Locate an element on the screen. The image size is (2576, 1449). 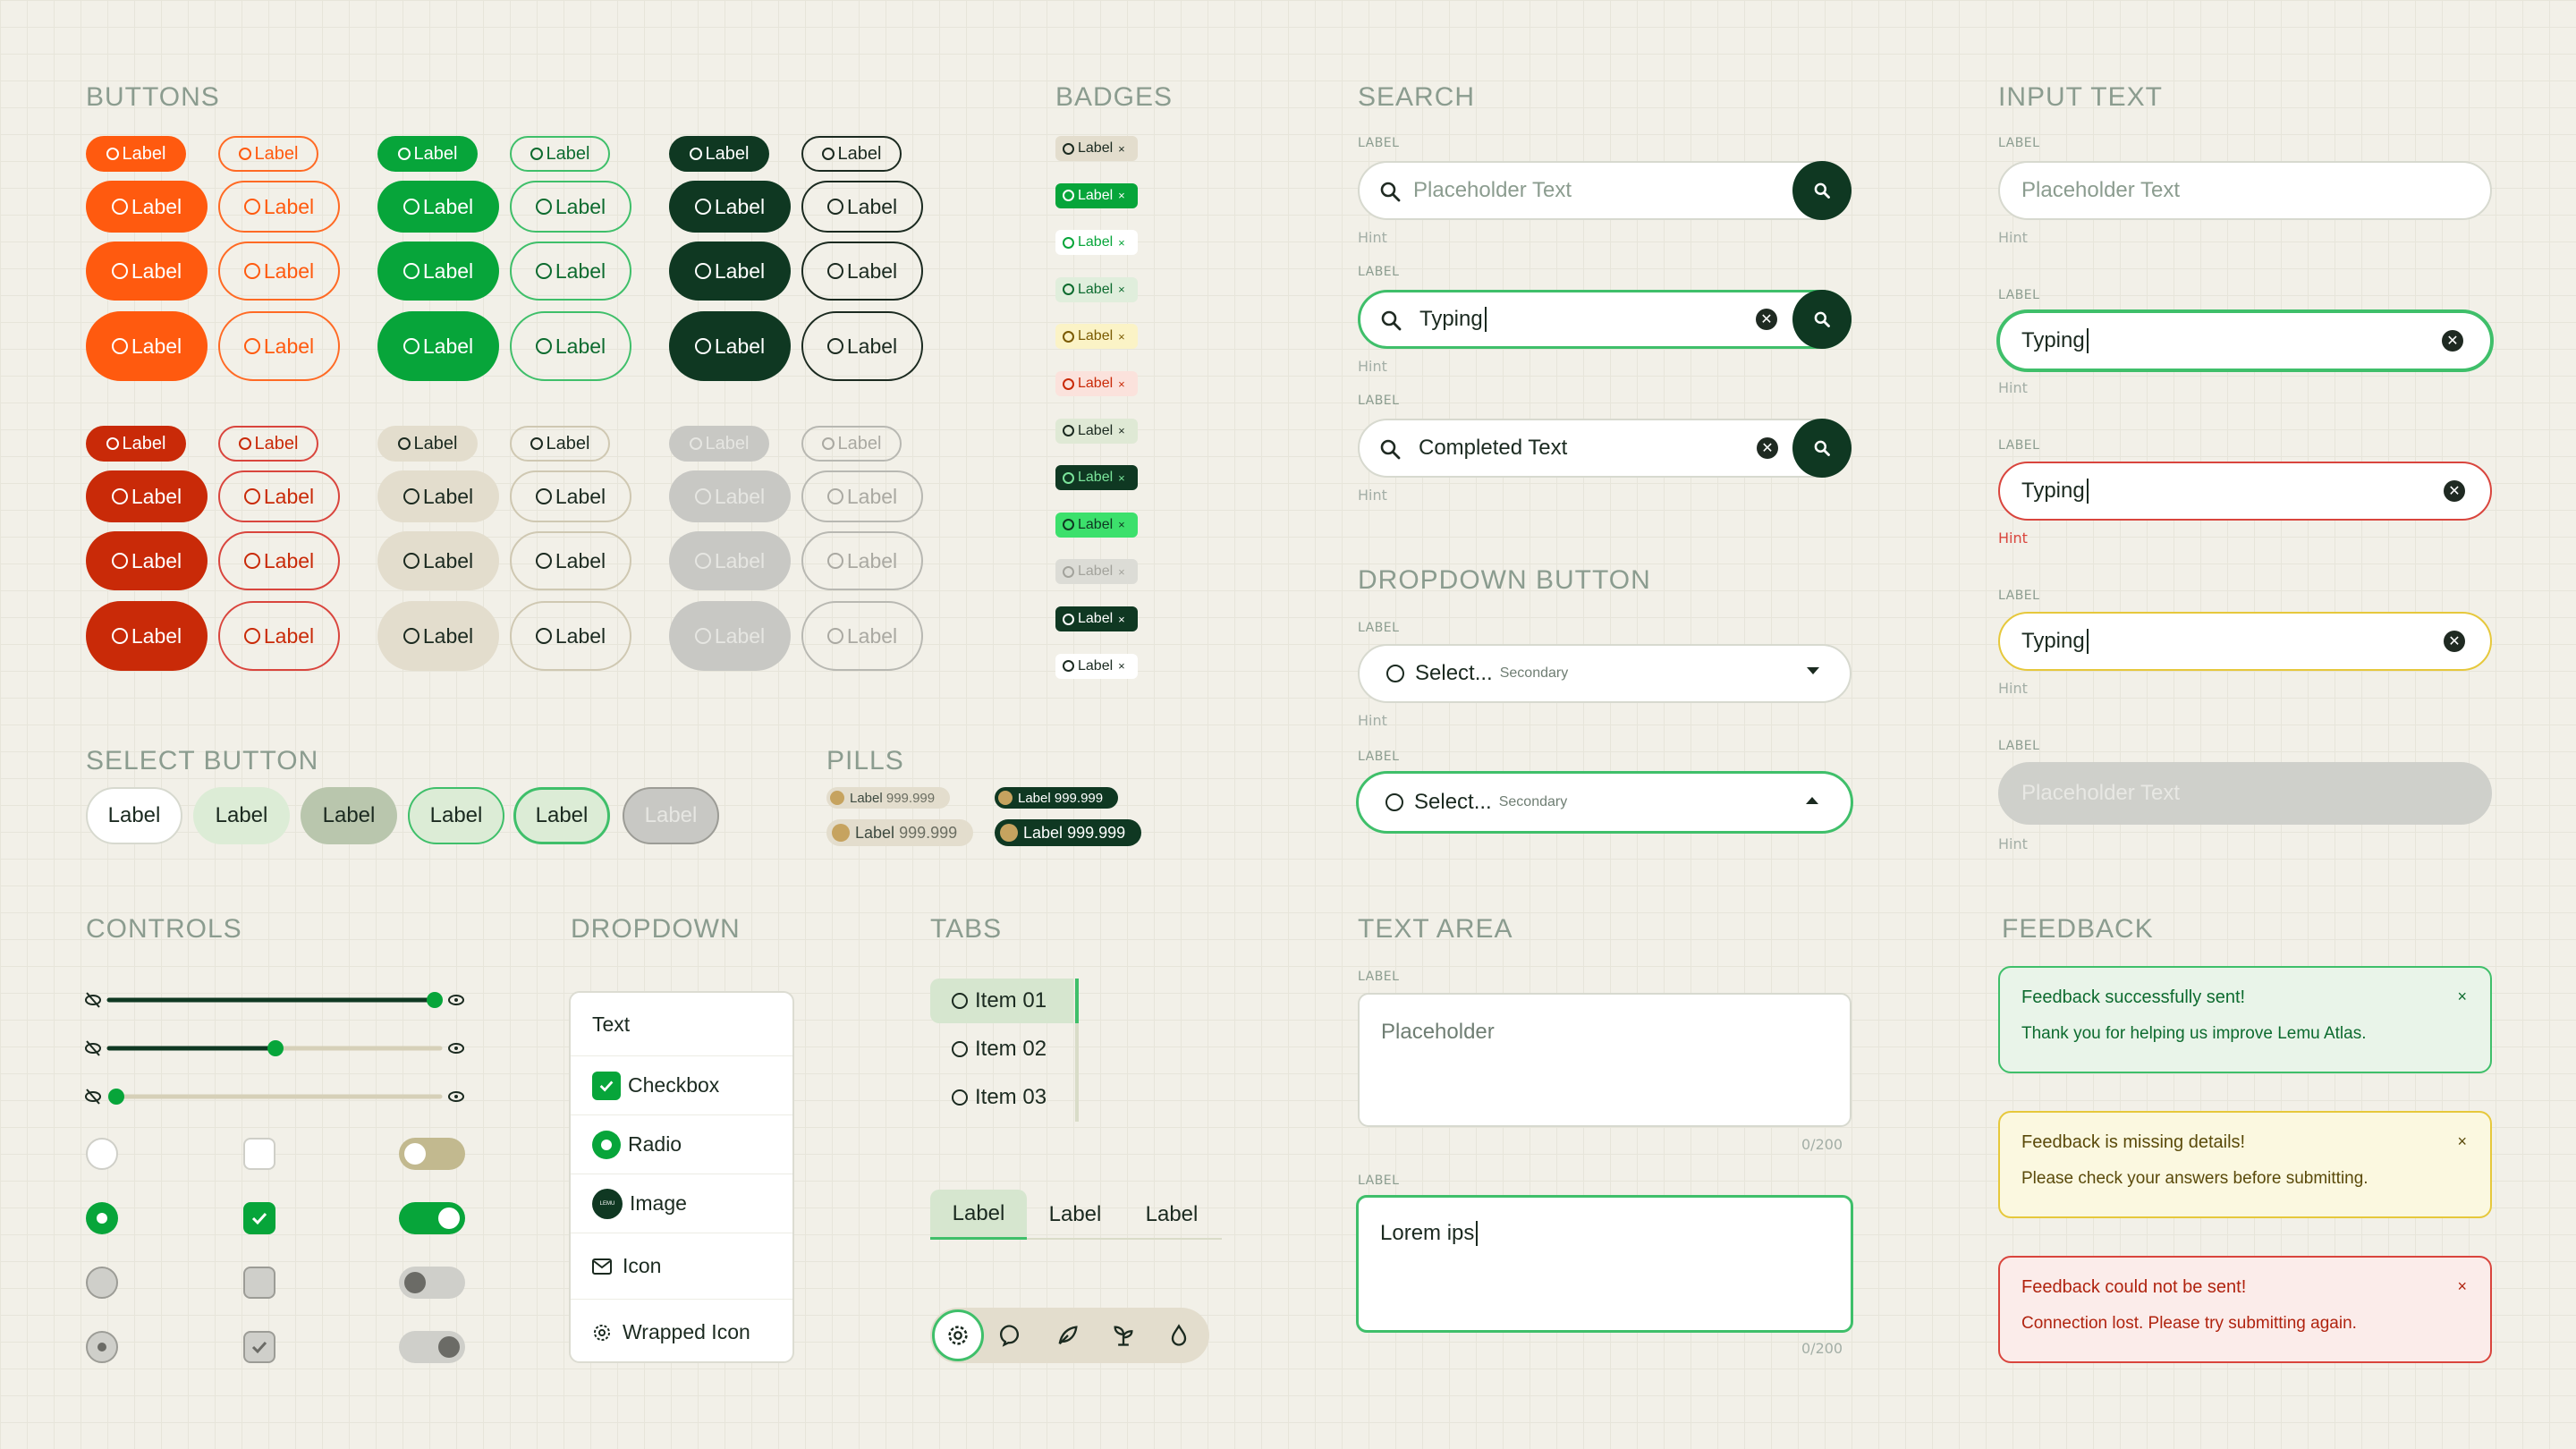
select-button-5: Label is located at coordinates (561, 815).